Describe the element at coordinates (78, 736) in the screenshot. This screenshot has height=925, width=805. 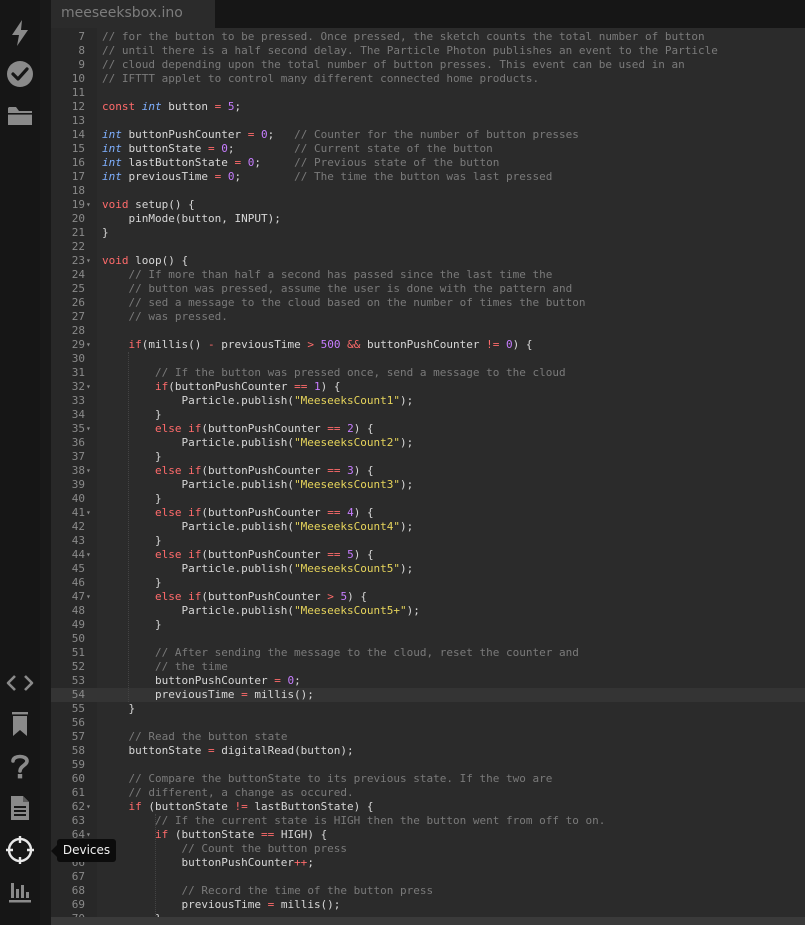
I see `line-number: 57` at that location.